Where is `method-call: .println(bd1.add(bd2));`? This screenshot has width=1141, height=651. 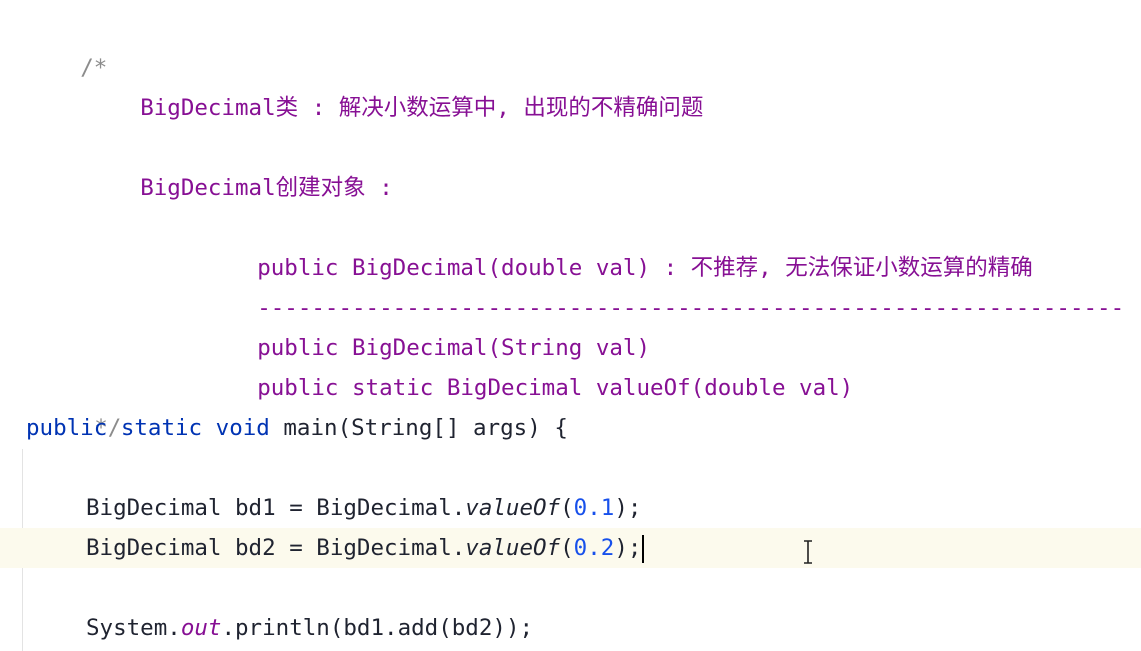 method-call: .println(bd1.add(bd2)); is located at coordinates (377, 628).